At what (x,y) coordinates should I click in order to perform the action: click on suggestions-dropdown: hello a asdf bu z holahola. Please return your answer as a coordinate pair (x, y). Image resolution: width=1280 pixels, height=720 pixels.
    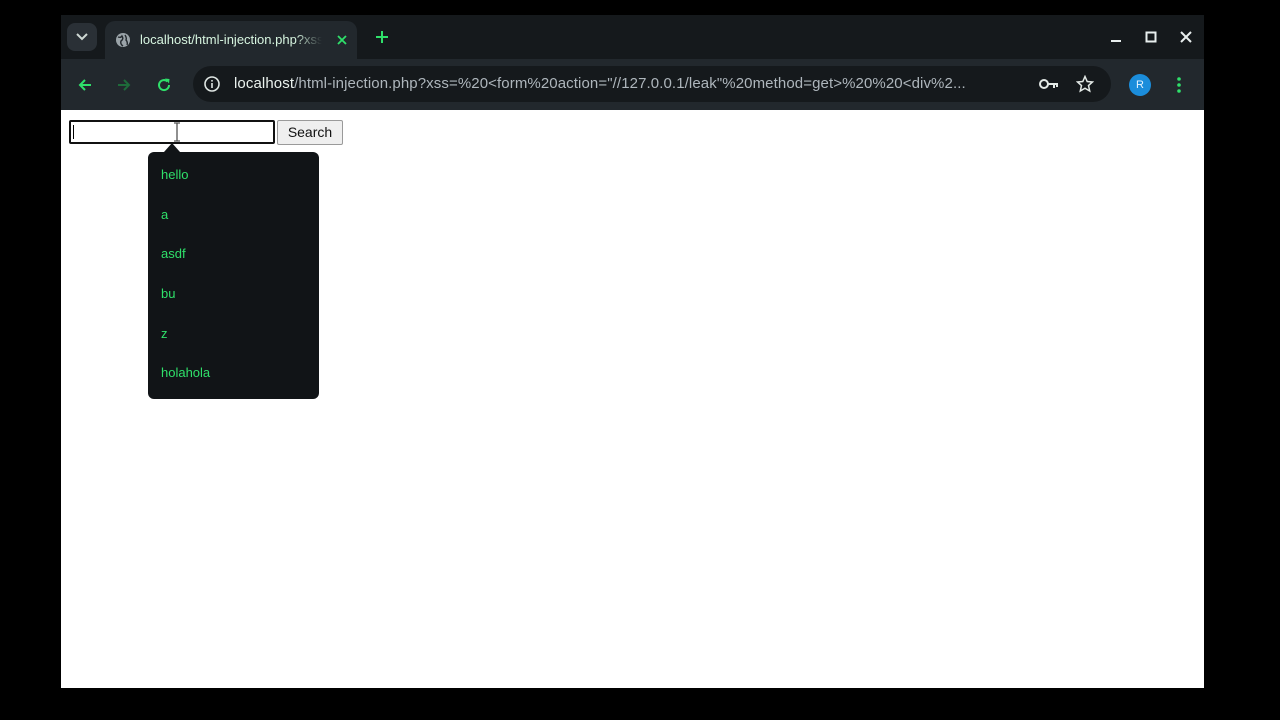
    Looking at the image, I should click on (233, 275).